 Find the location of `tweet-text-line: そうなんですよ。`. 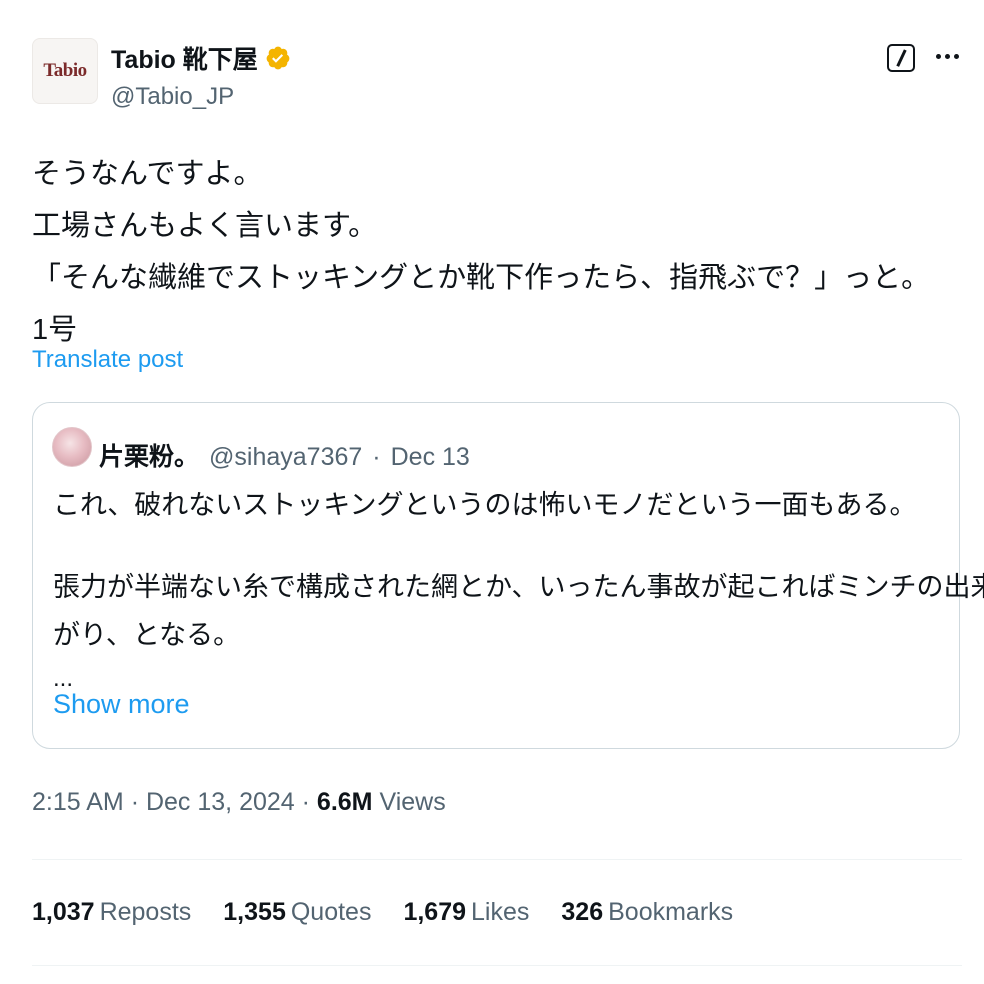

tweet-text-line: そうなんですよ。 is located at coordinates (147, 174).